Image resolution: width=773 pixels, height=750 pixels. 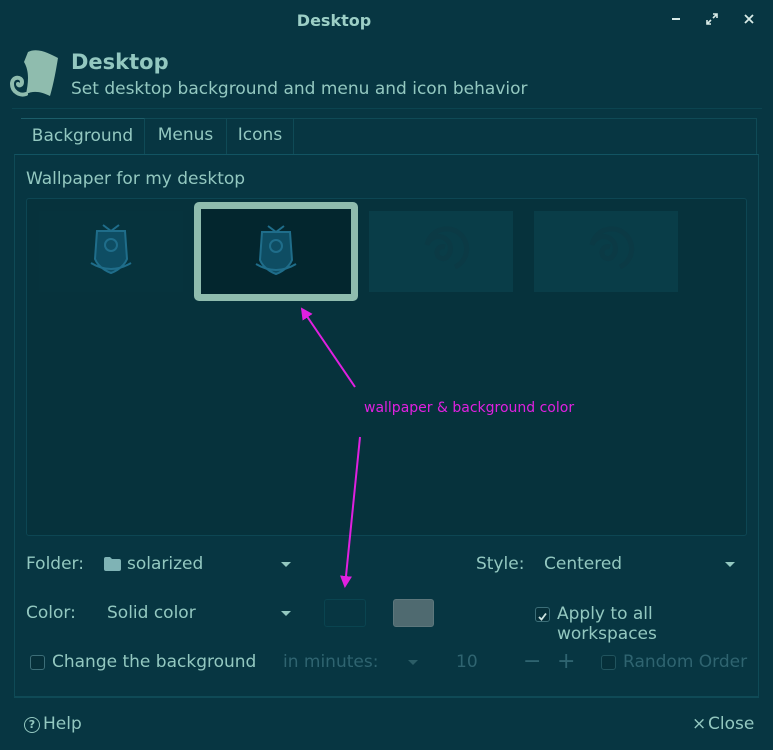 What do you see at coordinates (500, 564) in the screenshot?
I see `style-label: Style:` at bounding box center [500, 564].